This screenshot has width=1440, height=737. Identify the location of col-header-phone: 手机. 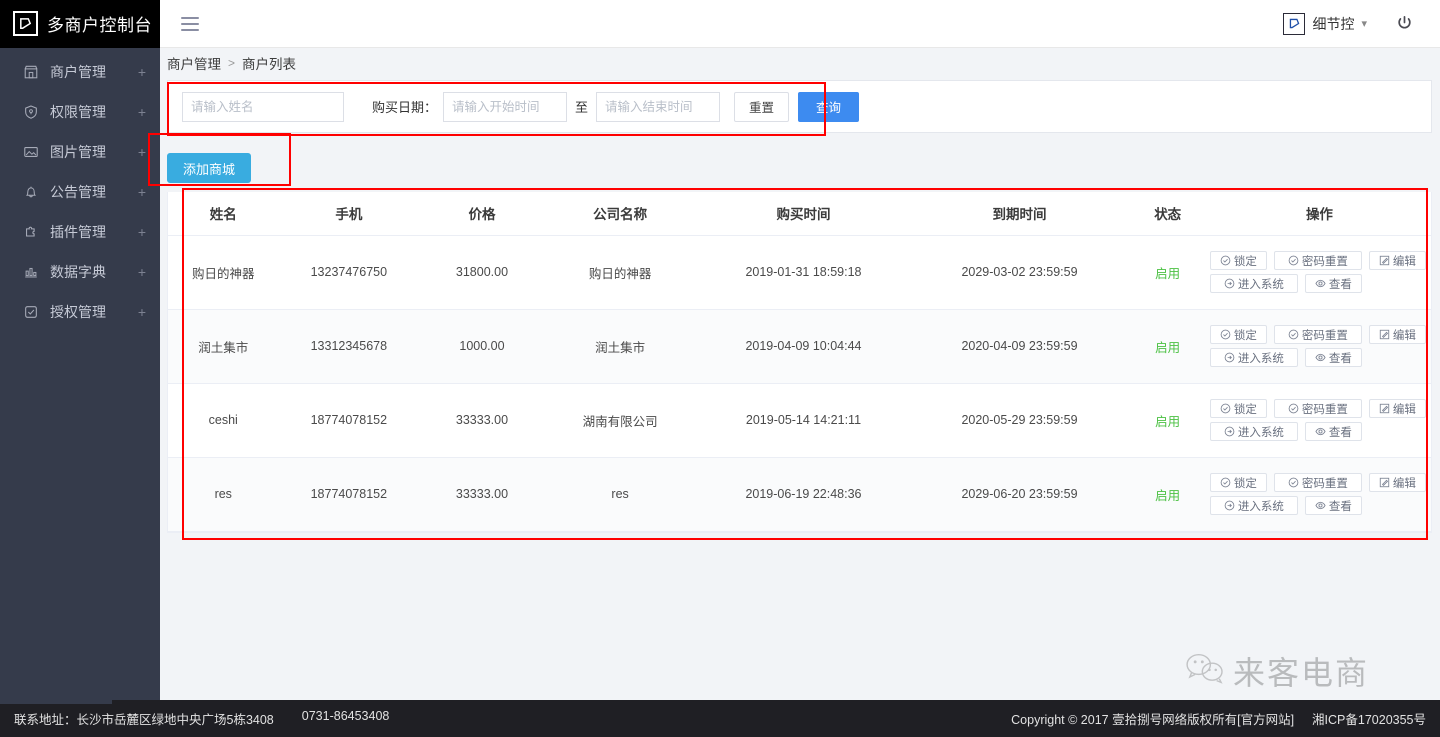
(349, 214).